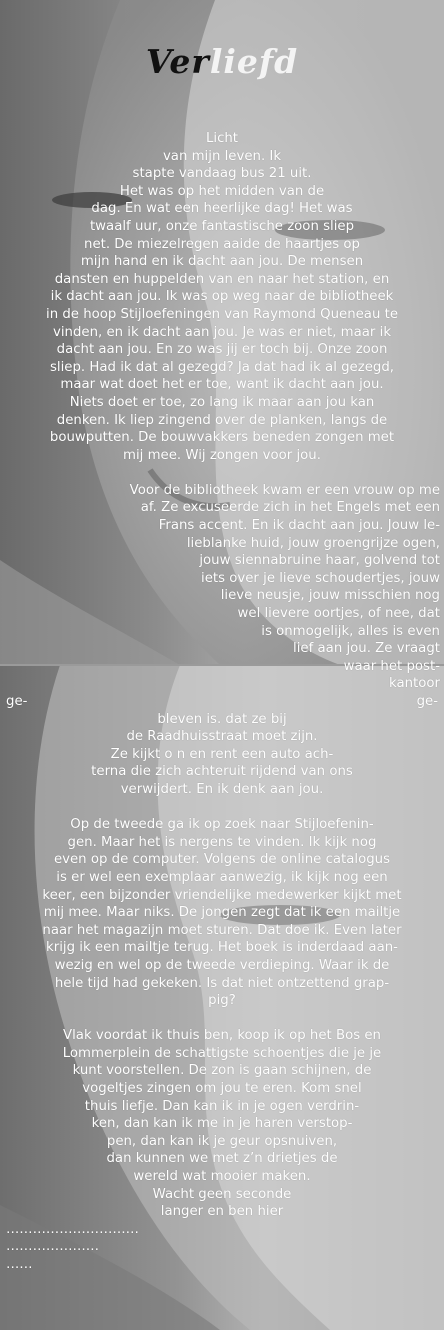 The image size is (444, 1330). I want to click on poem-line: is onmogelijk, alles is even, so click(350, 631).